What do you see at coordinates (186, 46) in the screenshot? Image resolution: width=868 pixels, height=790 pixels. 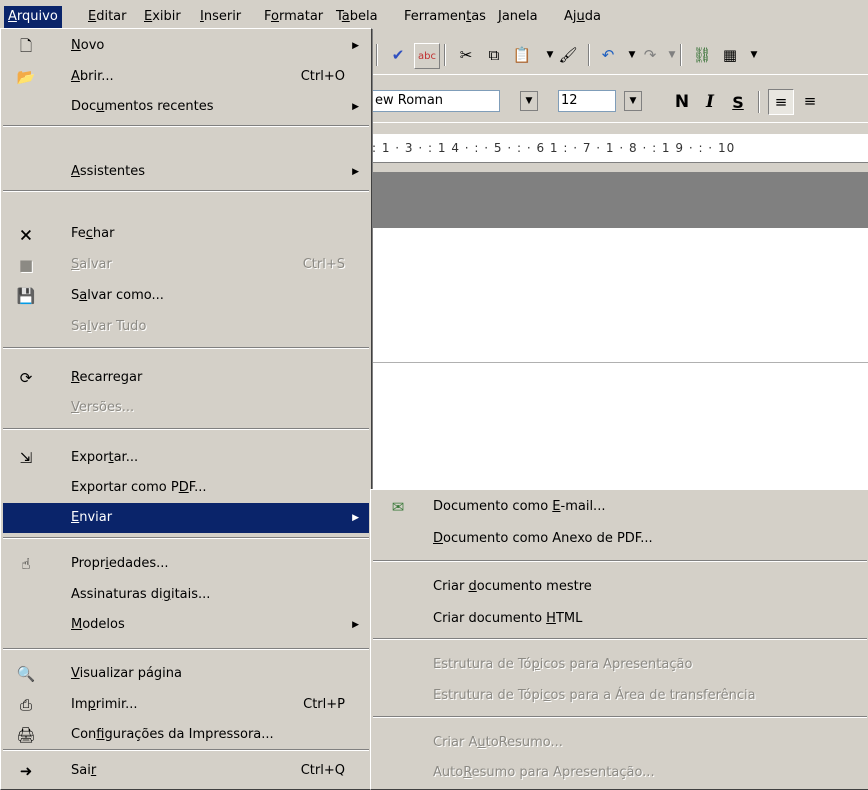 I see `menu-item-novo: 🗋 Novo ▶` at bounding box center [186, 46].